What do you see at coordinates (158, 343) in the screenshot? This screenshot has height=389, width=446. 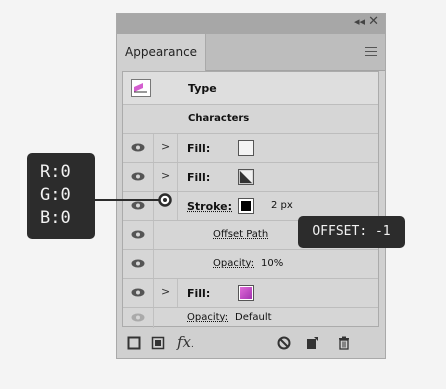 I see `new-art-fill-icon` at bounding box center [158, 343].